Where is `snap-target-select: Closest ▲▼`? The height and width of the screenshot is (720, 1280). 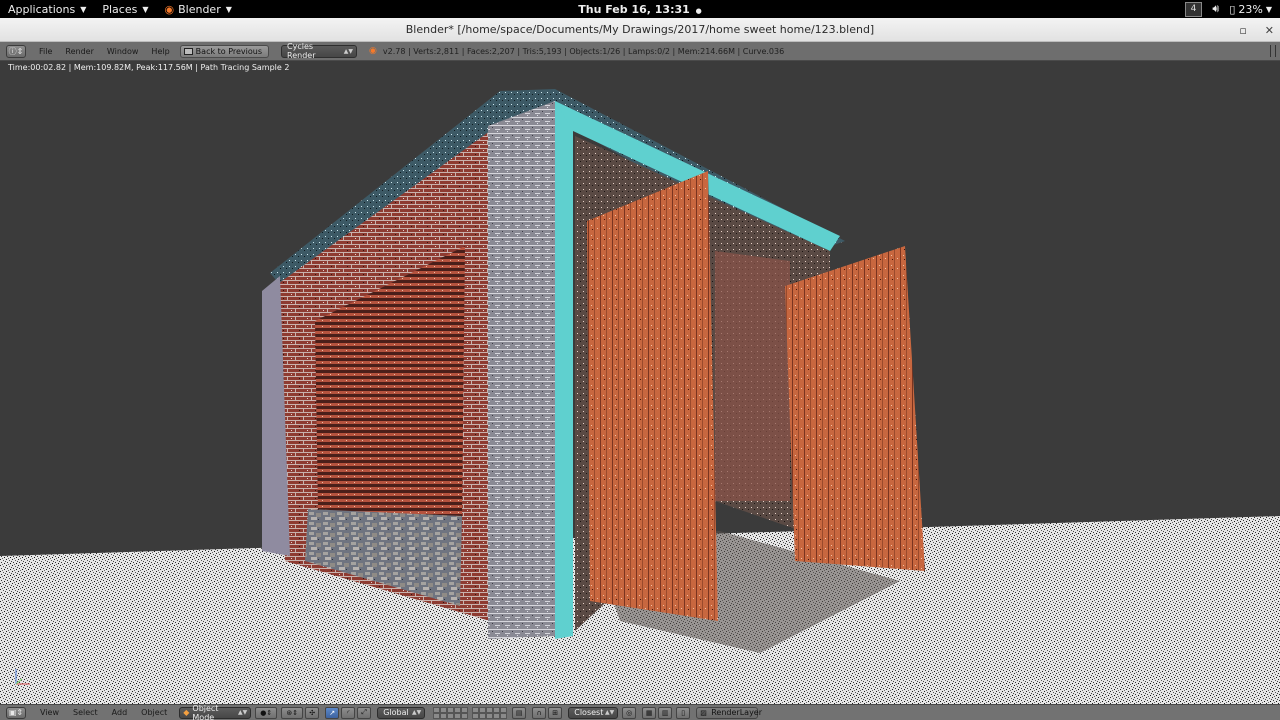
snap-target-select: Closest ▲▼ is located at coordinates (593, 712).